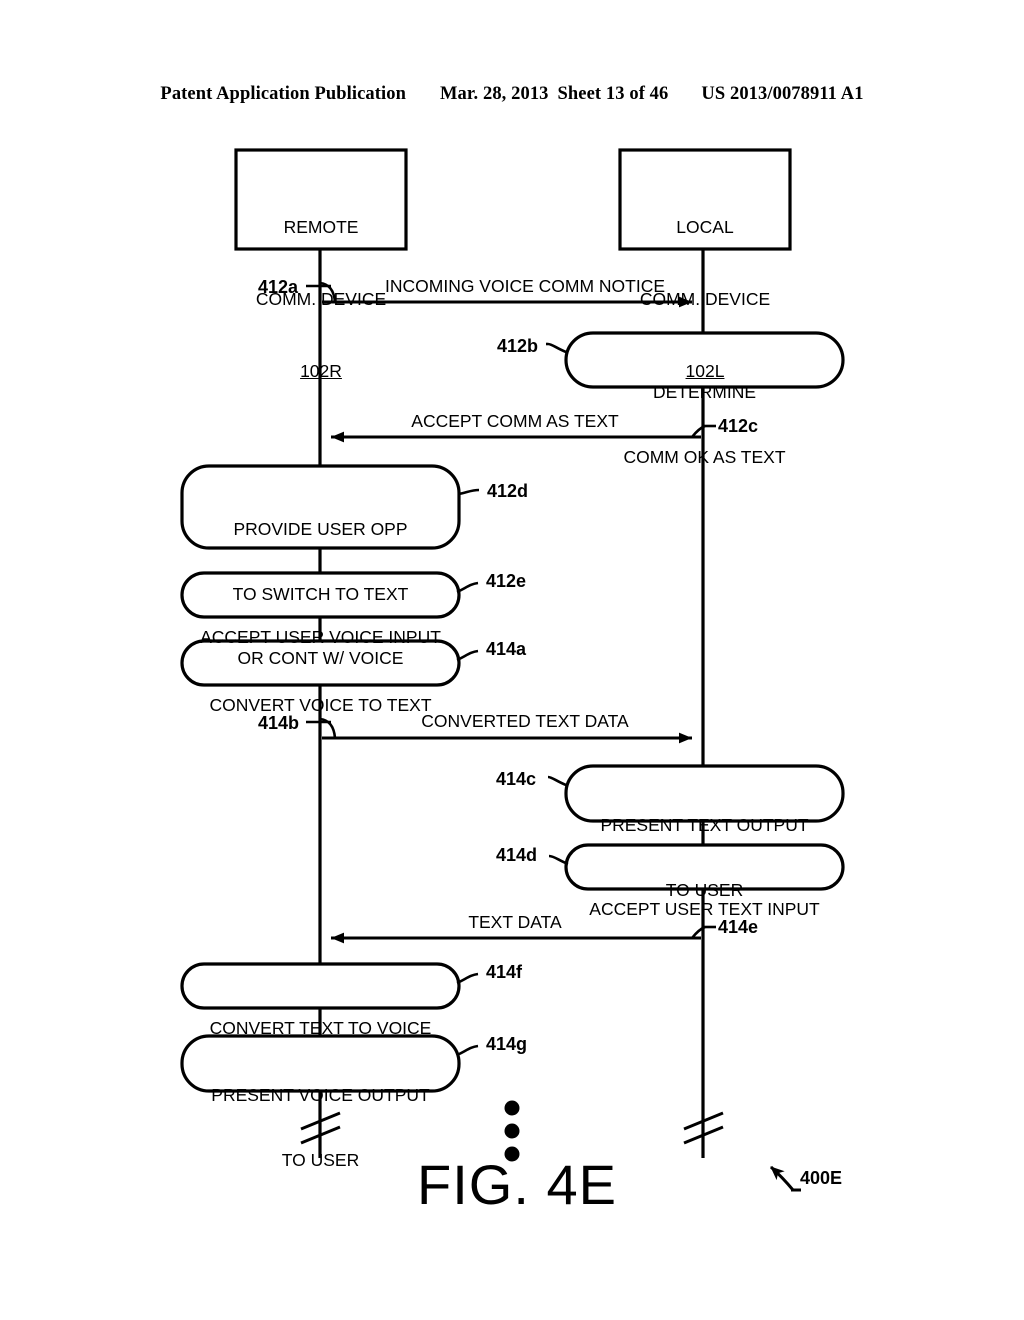 This screenshot has width=1024, height=1320. I want to click on leader-414f, so click(467, 978).